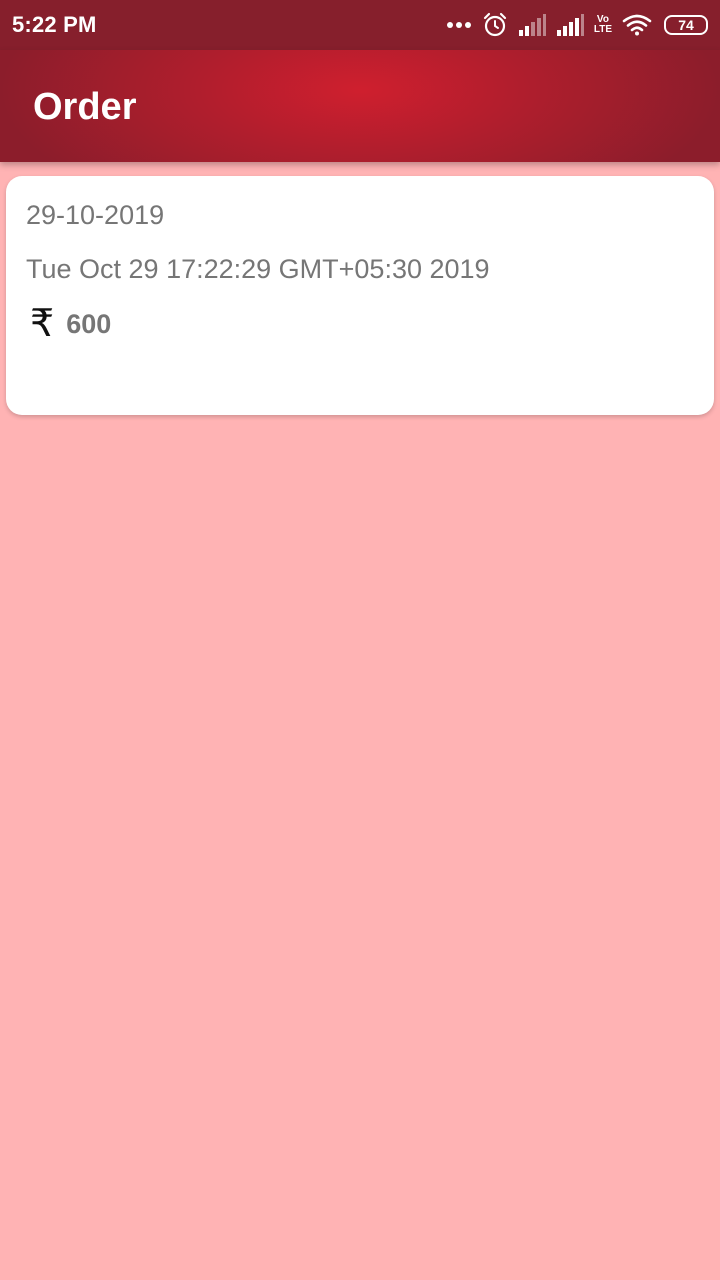 The height and width of the screenshot is (1280, 720). What do you see at coordinates (54, 24) in the screenshot?
I see `status-time: 5:22 PM` at bounding box center [54, 24].